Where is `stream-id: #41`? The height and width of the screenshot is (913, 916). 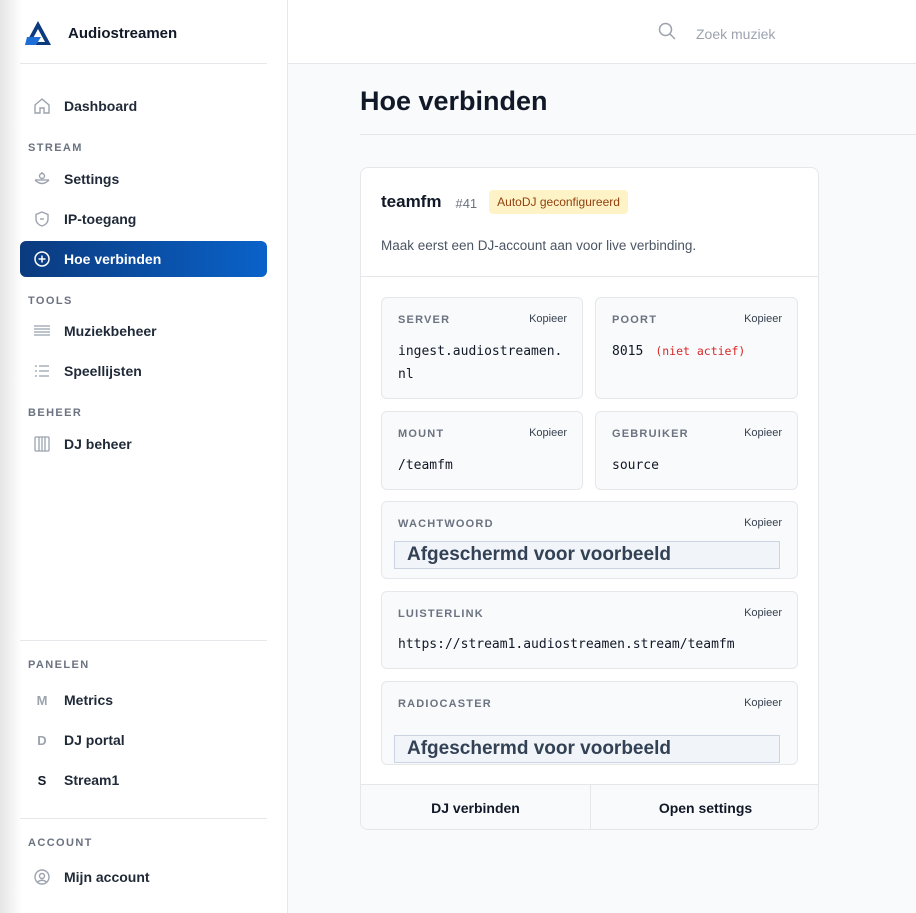 stream-id: #41 is located at coordinates (466, 203).